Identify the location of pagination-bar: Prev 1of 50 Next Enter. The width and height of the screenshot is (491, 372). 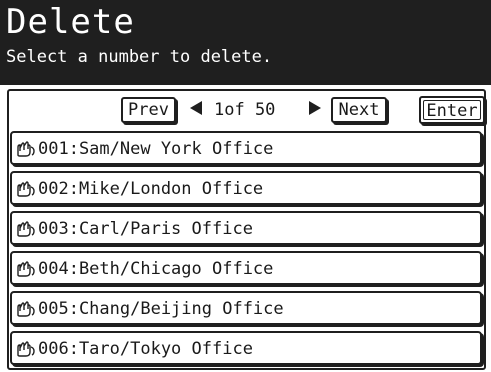
(247, 109).